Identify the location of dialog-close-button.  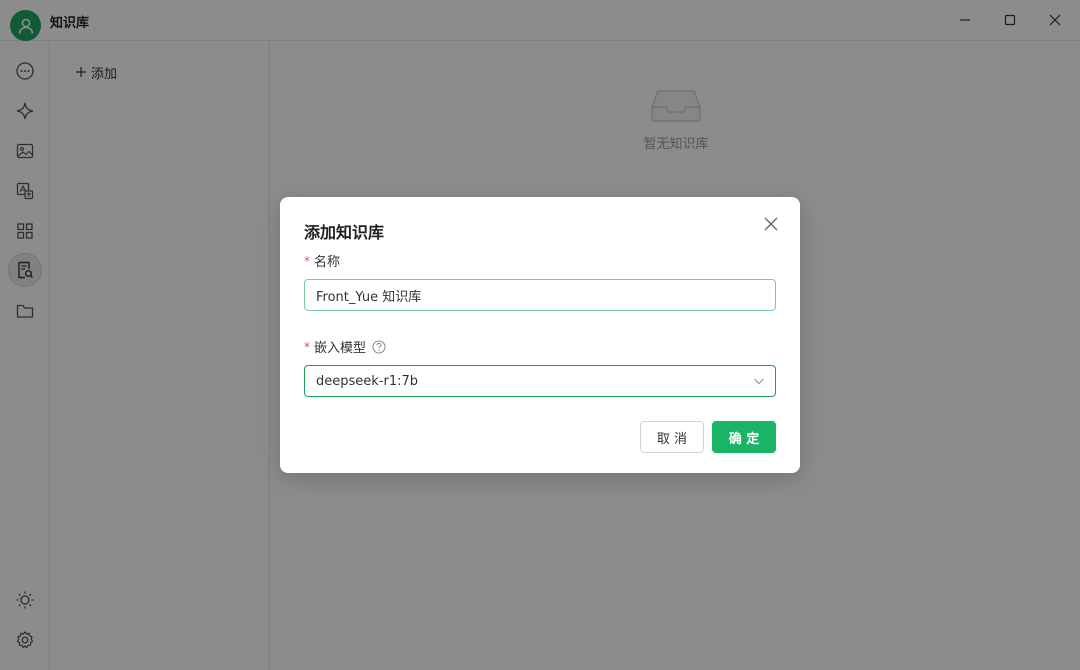
(771, 224).